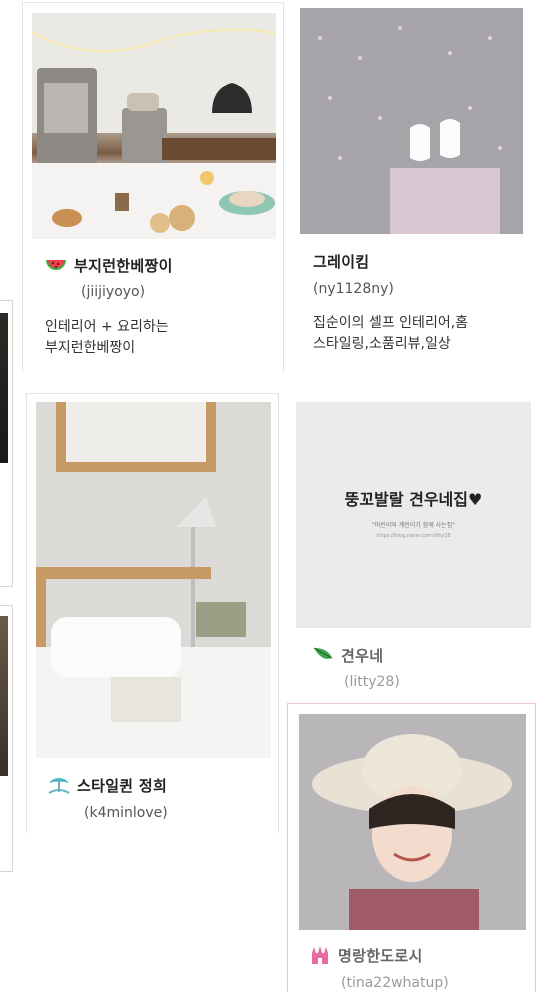 The width and height of the screenshot is (537, 992). I want to click on blogger-nickname: 그레이킴, so click(341, 261).